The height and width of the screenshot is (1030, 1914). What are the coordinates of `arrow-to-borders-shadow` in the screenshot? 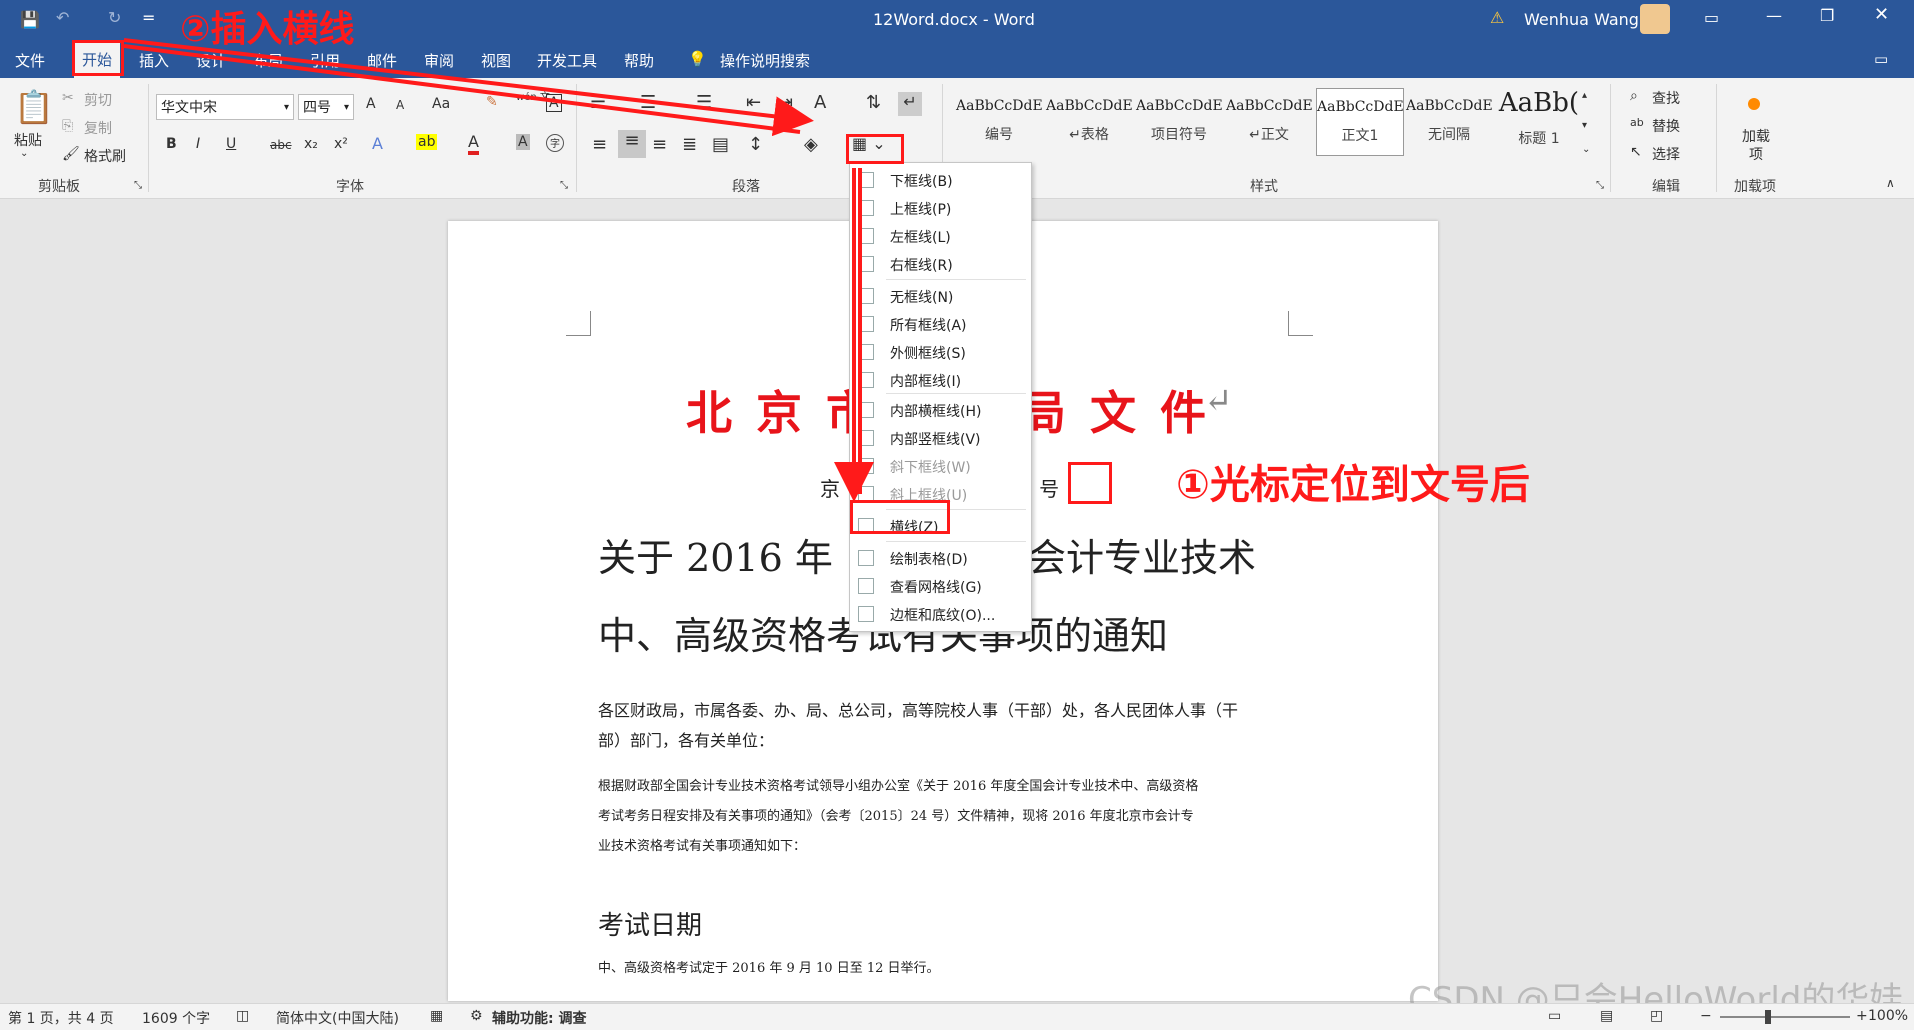 It's located at (462, 89).